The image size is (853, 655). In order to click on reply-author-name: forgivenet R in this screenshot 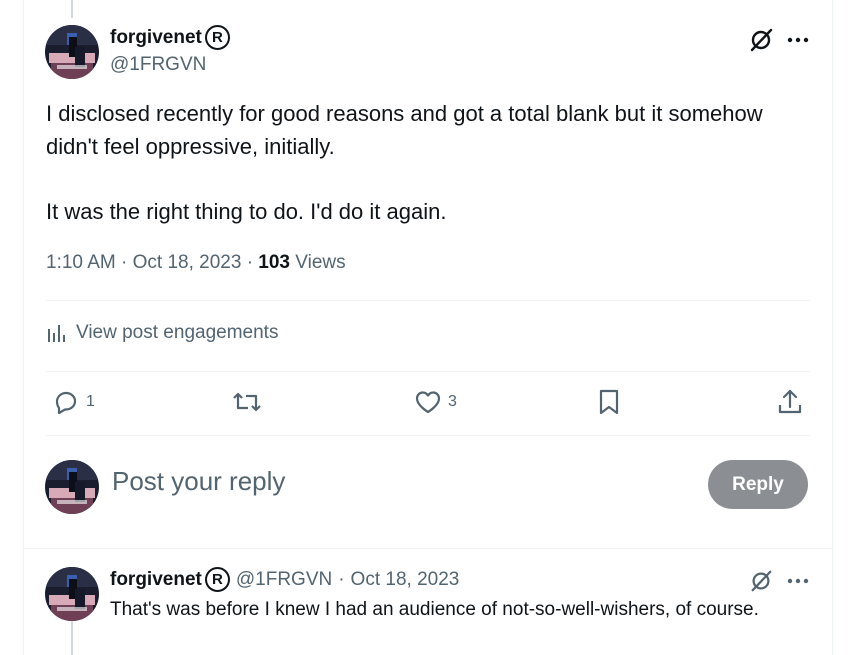, I will do `click(170, 579)`.